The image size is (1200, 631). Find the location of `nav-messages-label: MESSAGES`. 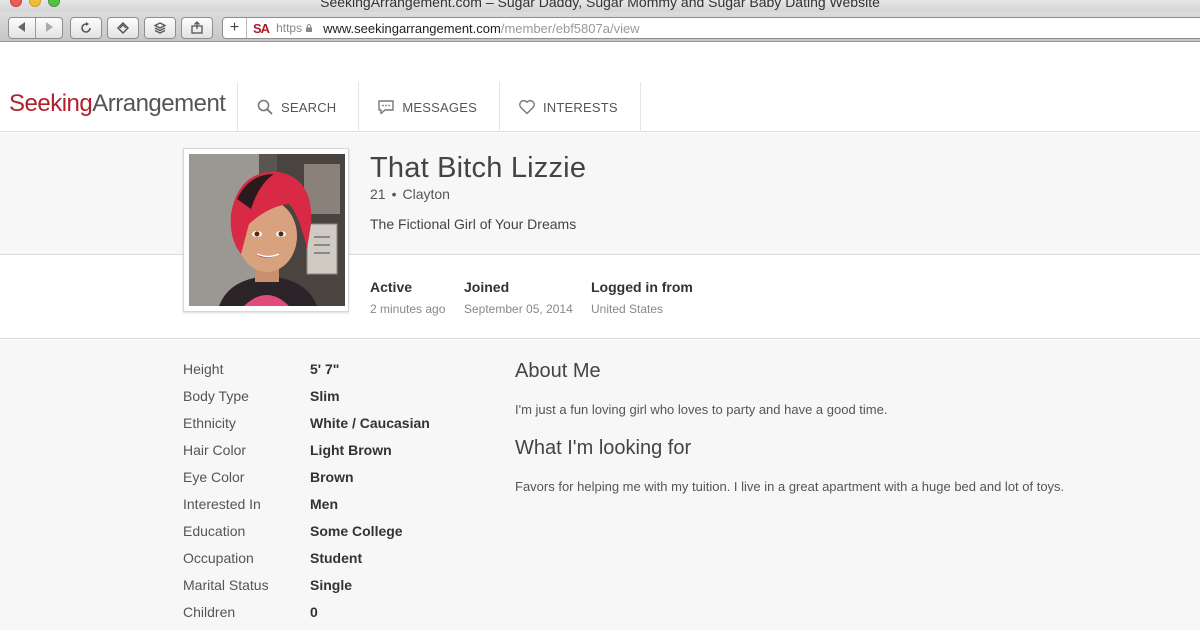

nav-messages-label: MESSAGES is located at coordinates (439, 107).